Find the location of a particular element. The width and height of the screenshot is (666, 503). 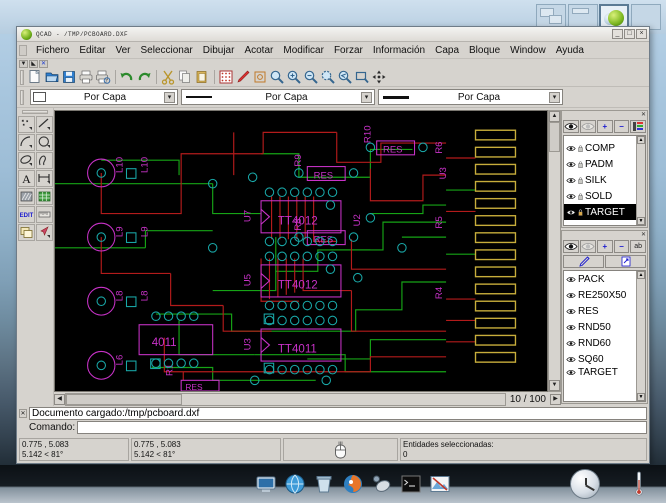

menu-fichero: Fichero is located at coordinates (52, 50).